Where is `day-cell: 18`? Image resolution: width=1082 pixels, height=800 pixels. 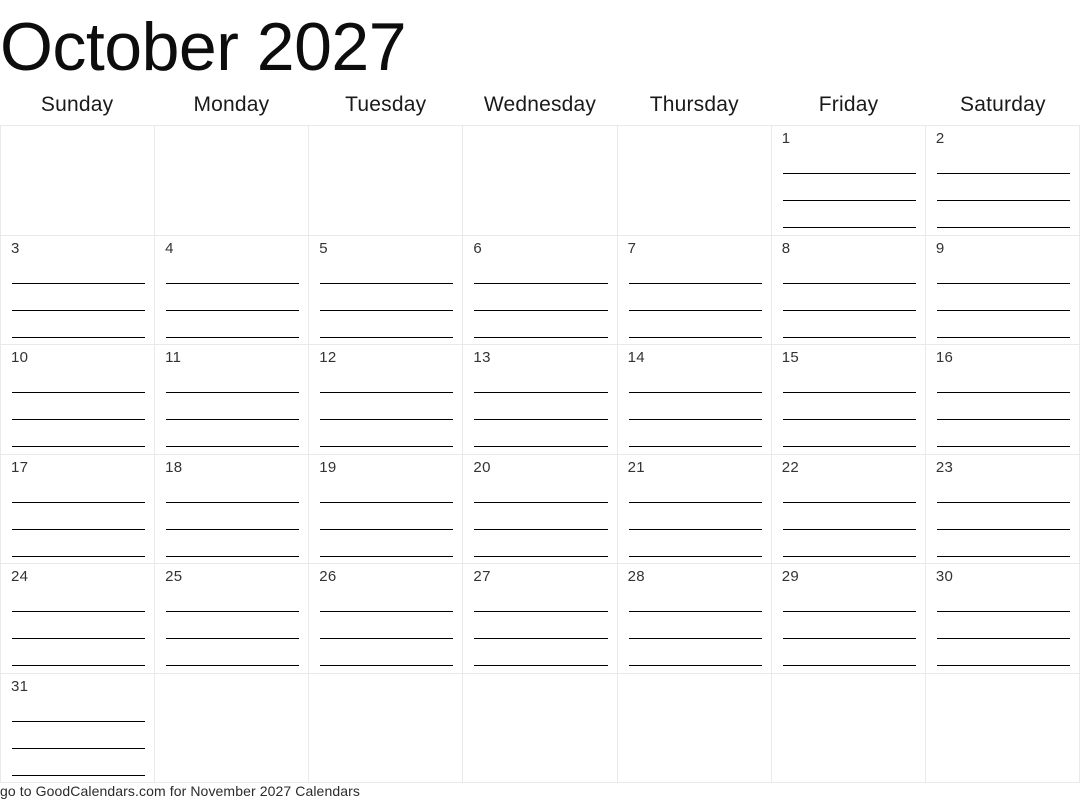 day-cell: 18 is located at coordinates (232, 509).